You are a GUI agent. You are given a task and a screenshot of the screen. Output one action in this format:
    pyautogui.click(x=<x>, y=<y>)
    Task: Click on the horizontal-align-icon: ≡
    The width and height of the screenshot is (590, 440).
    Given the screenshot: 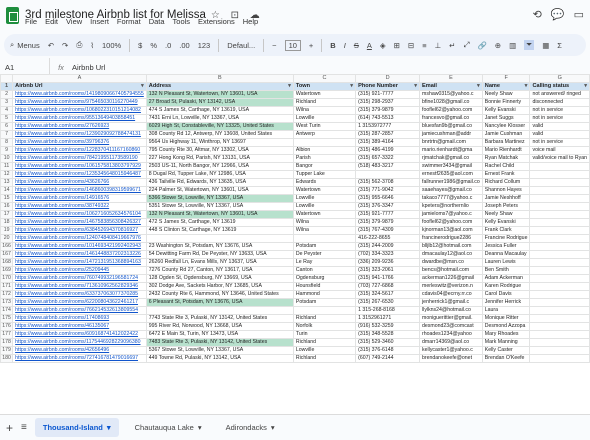 What is the action you would take?
    pyautogui.click(x=424, y=45)
    